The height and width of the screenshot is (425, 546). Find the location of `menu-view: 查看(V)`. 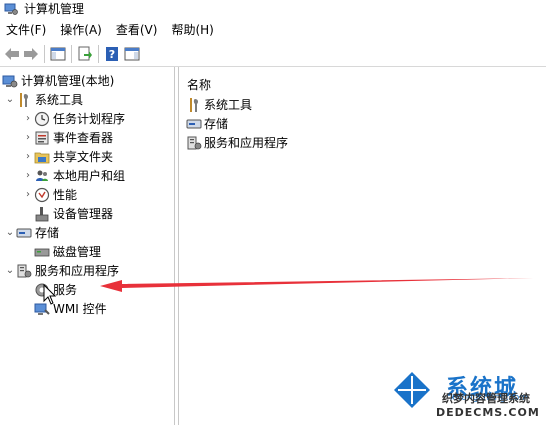

menu-view: 查看(V) is located at coordinates (137, 30).